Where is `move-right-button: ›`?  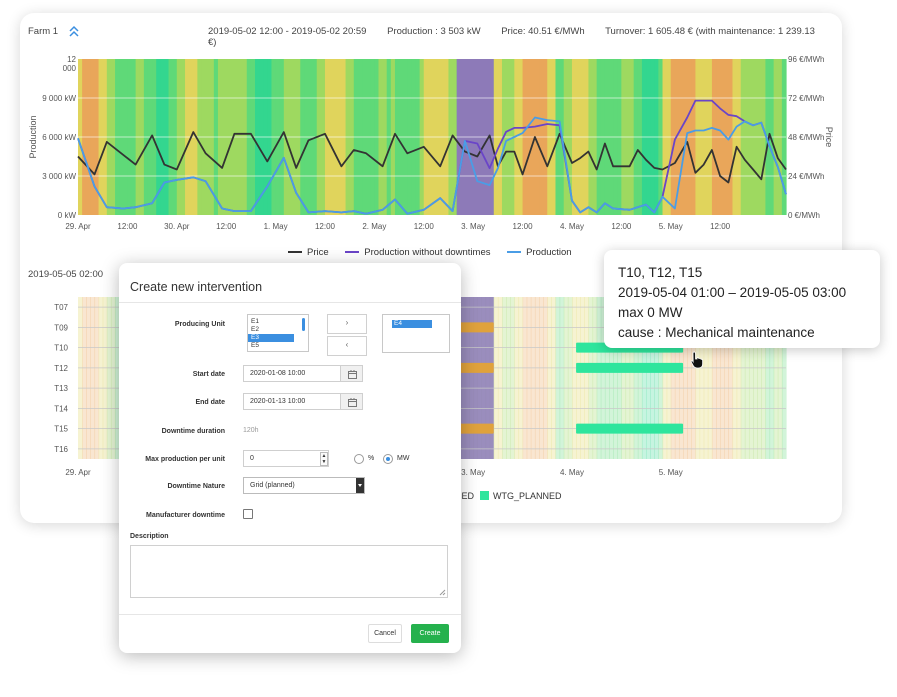 move-right-button: › is located at coordinates (347, 324).